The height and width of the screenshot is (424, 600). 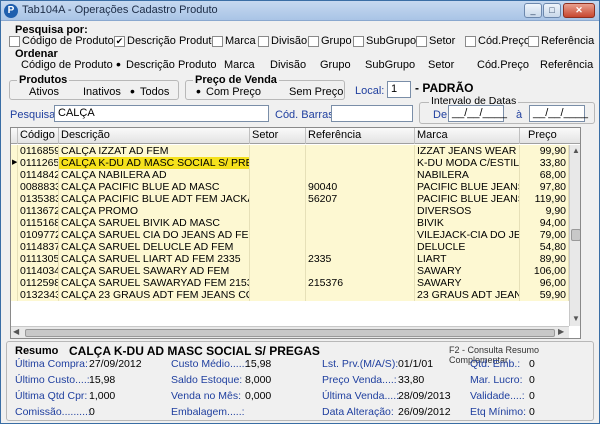 What do you see at coordinates (119, 41) in the screenshot?
I see `checkbox-icon: ✔` at bounding box center [119, 41].